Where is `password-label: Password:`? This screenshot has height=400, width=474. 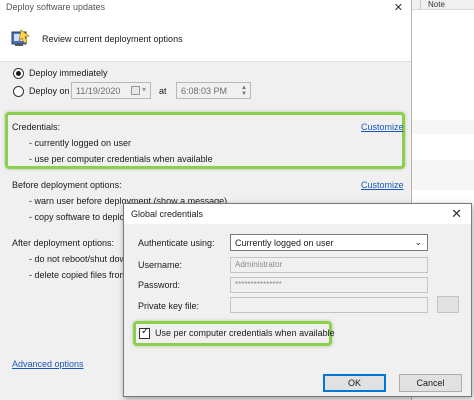 password-label: Password: is located at coordinates (159, 285).